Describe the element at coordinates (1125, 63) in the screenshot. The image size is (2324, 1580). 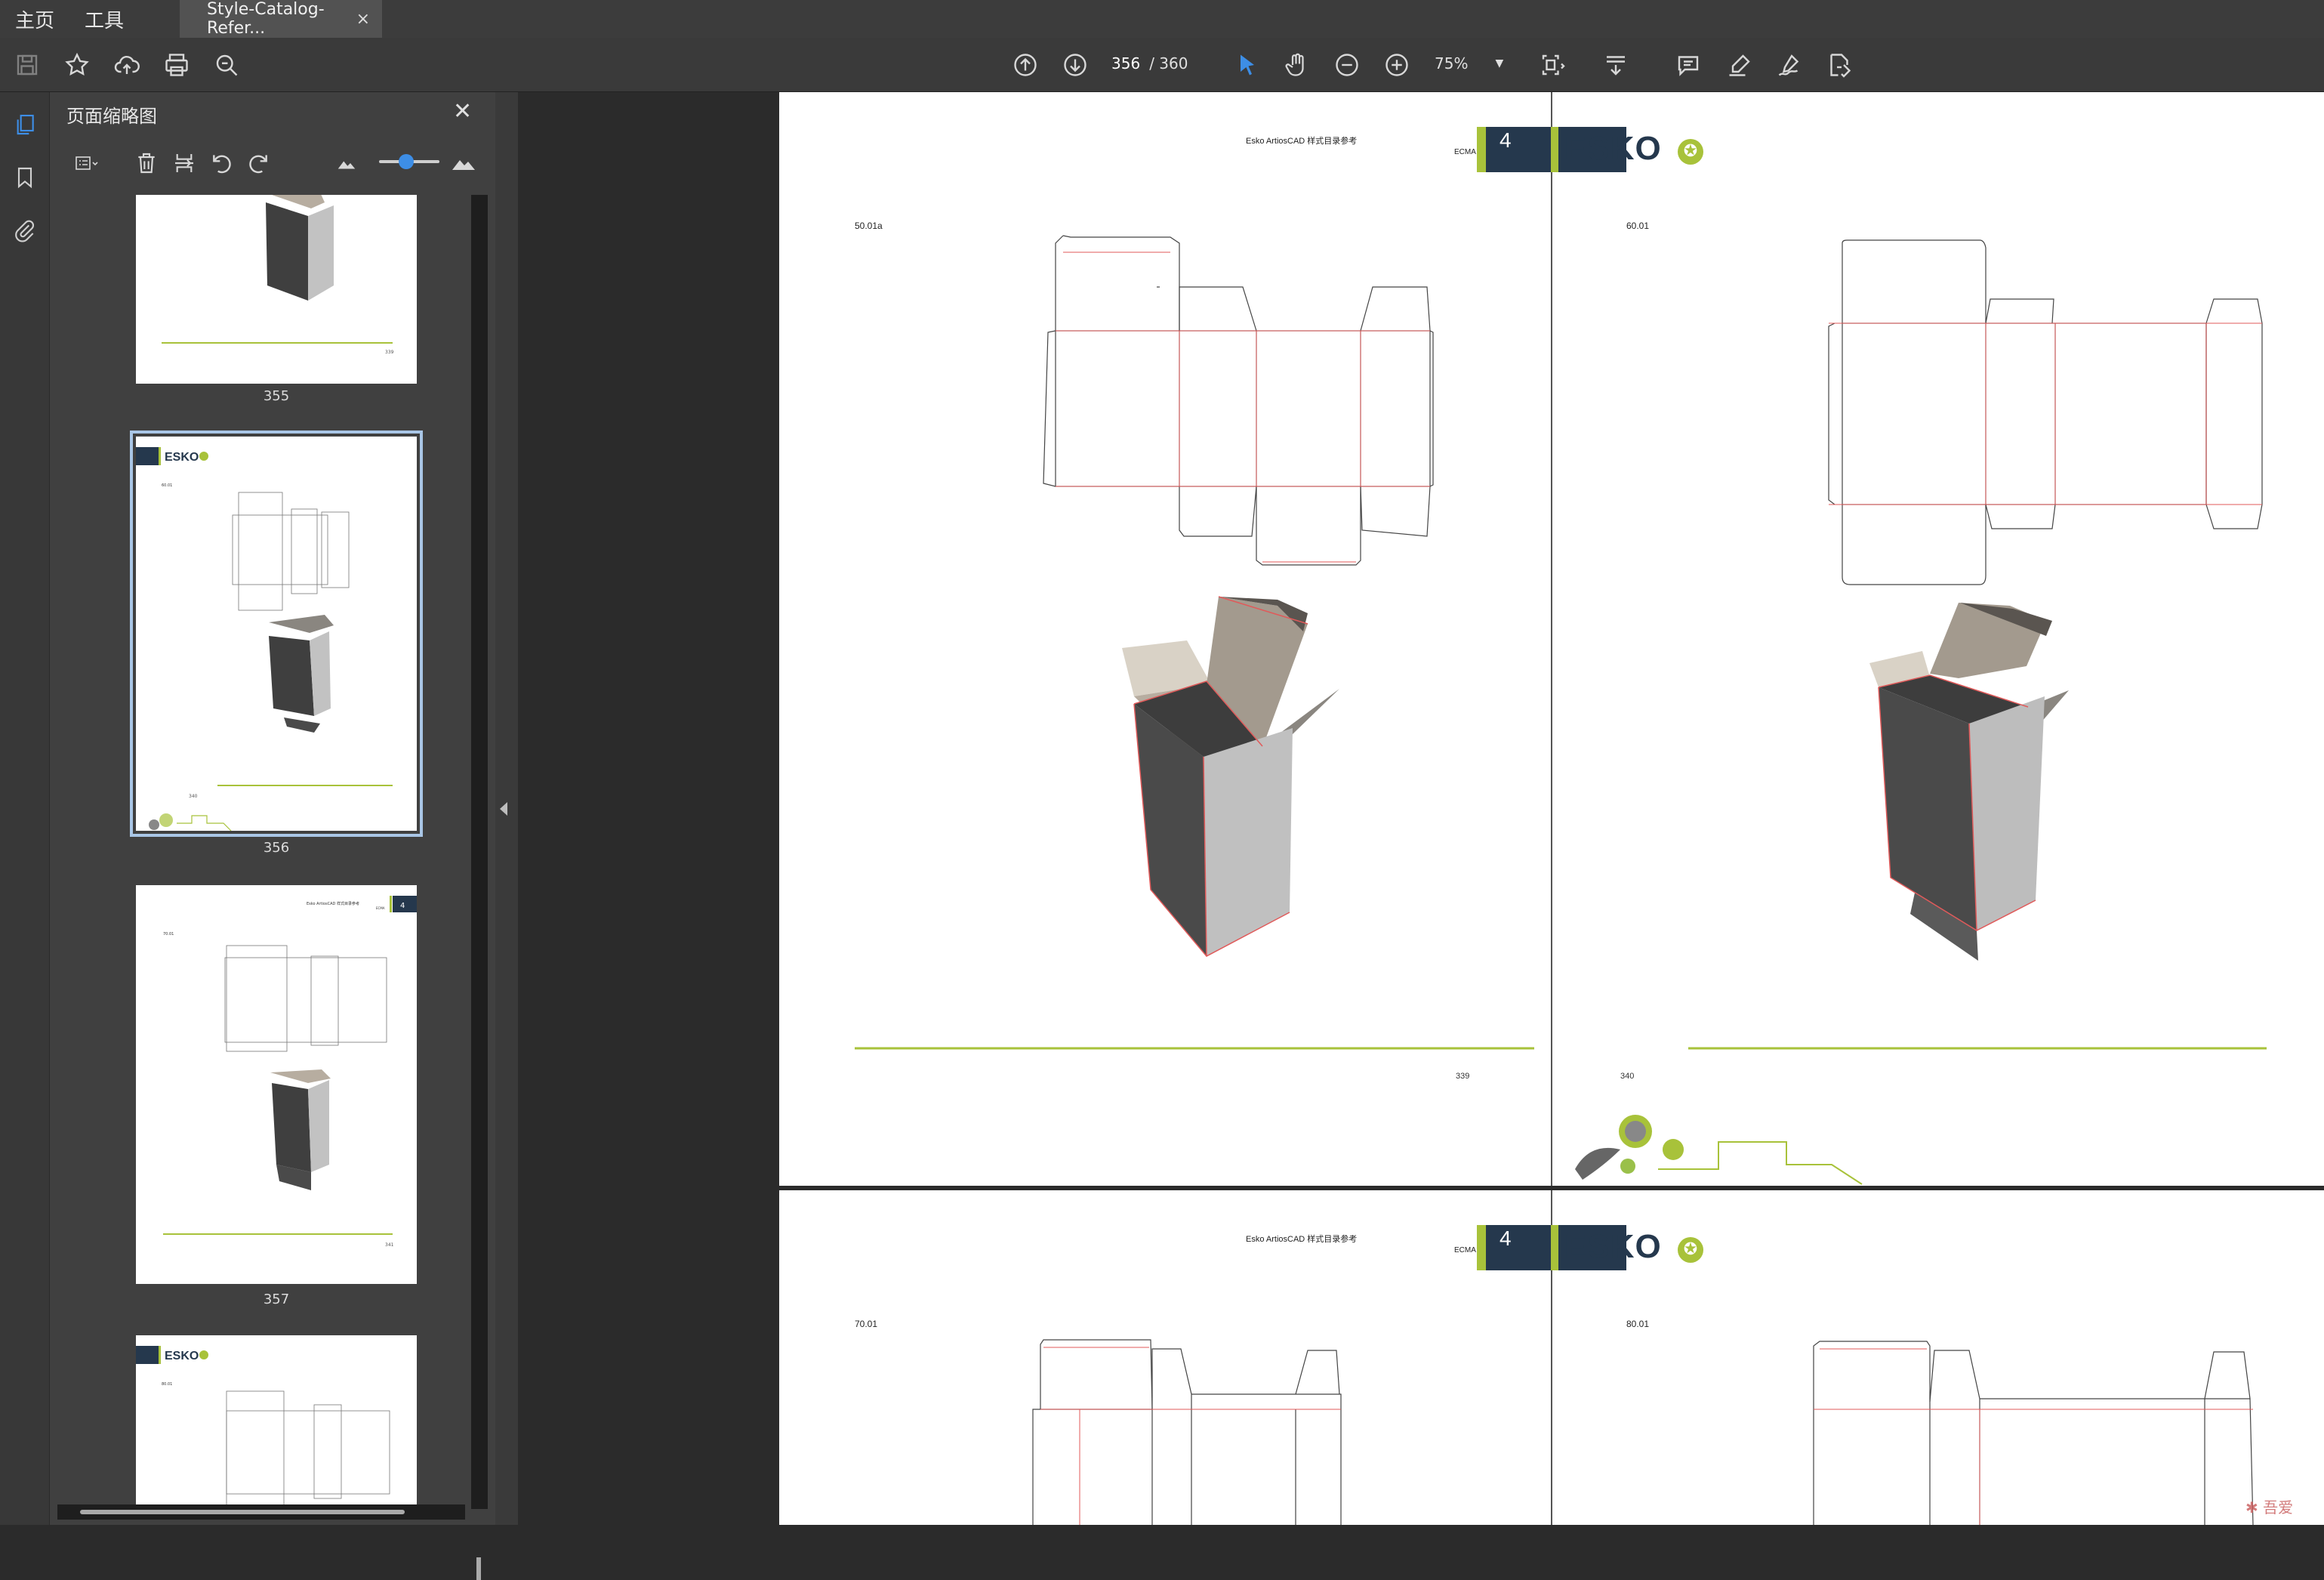
I see `current-page-input: 356` at that location.